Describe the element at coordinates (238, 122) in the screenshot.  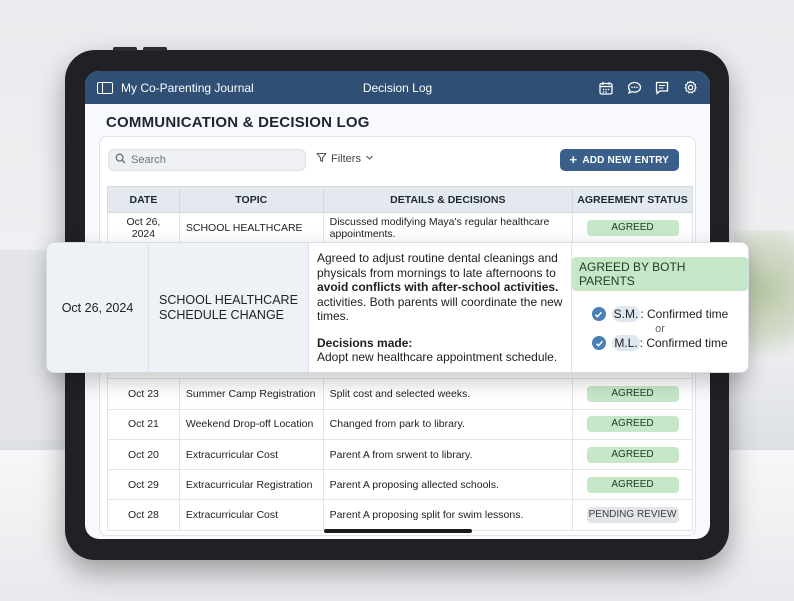
I see `page-title: COMMUNICATION & DECISION LOG` at that location.